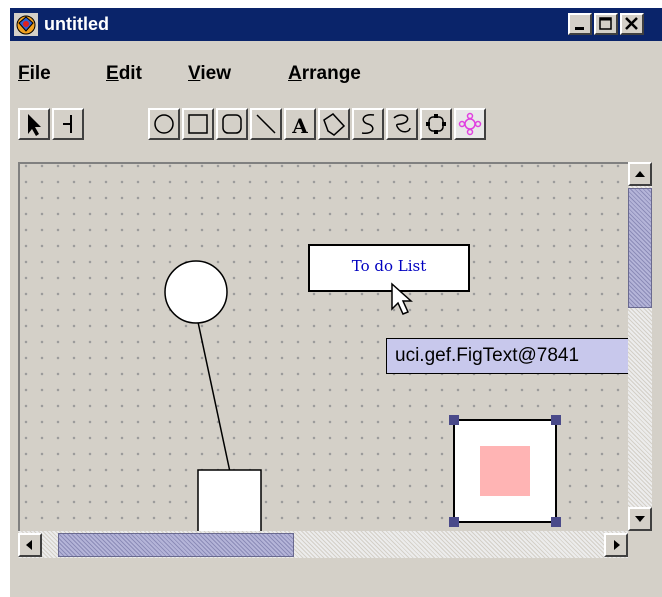 The width and height of the screenshot is (662, 597). I want to click on rounded-rectangle-tool-button, so click(232, 124).